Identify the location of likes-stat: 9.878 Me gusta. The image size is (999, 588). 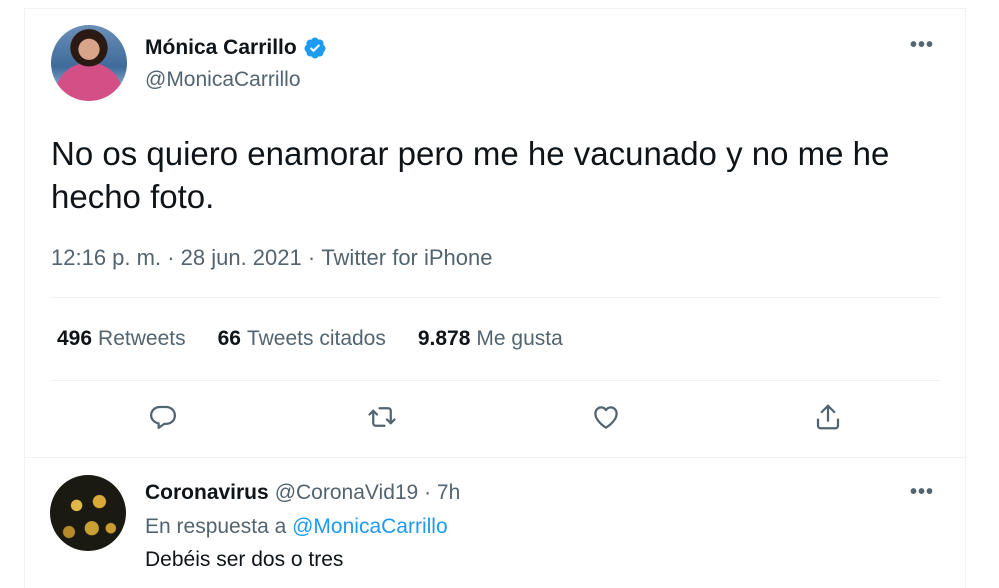
(490, 339).